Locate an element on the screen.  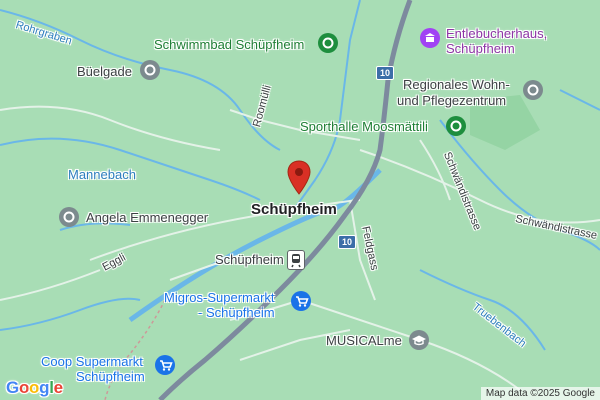
train-station-icon is located at coordinates (296, 260).